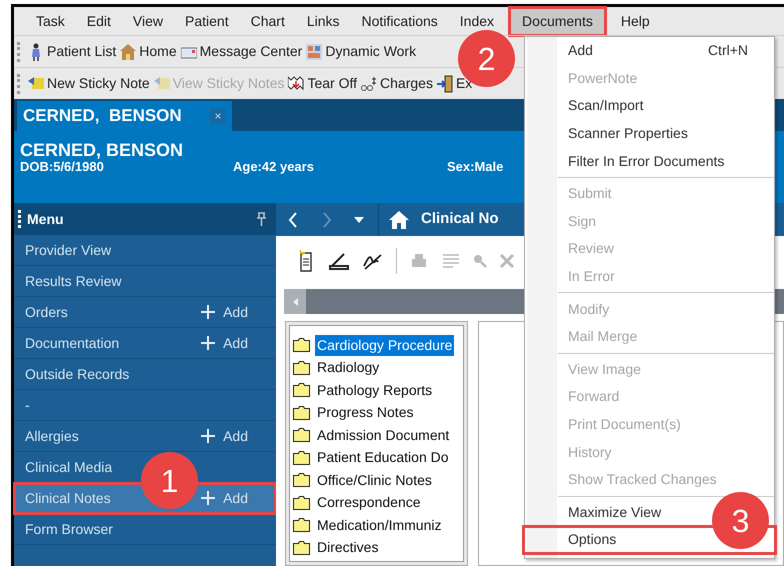 The height and width of the screenshot is (566, 784). Describe the element at coordinates (50, 21) in the screenshot. I see `menu-item: Task` at that location.